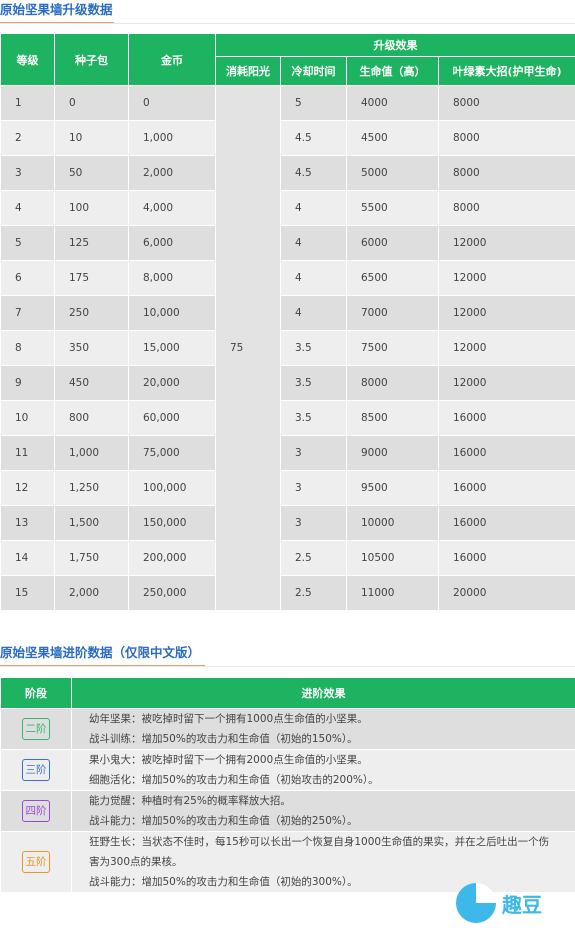 The height and width of the screenshot is (931, 575). I want to click on header-upgrade-effect: 升级效果, so click(395, 45).